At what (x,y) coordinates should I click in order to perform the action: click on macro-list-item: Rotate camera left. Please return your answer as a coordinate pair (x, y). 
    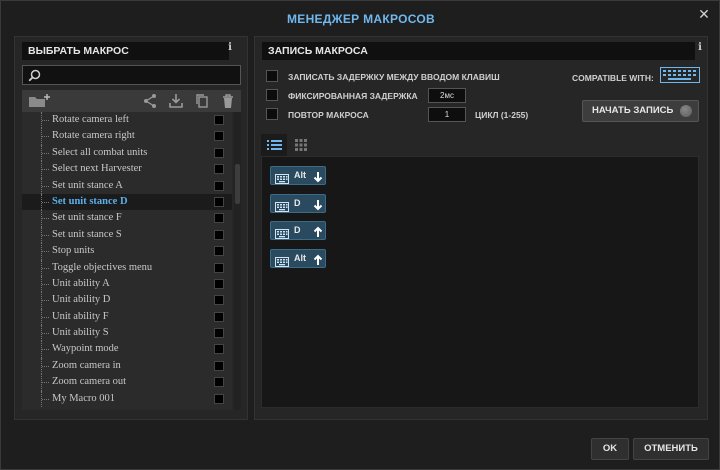
    Looking at the image, I should click on (127, 120).